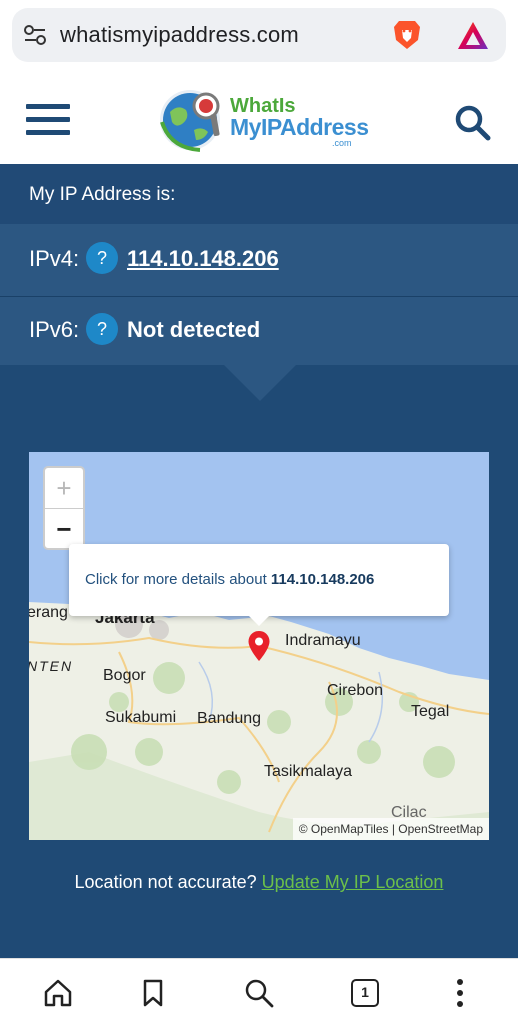  I want to click on site-header: WhatIs MyIPAddress .com, so click(259, 119).